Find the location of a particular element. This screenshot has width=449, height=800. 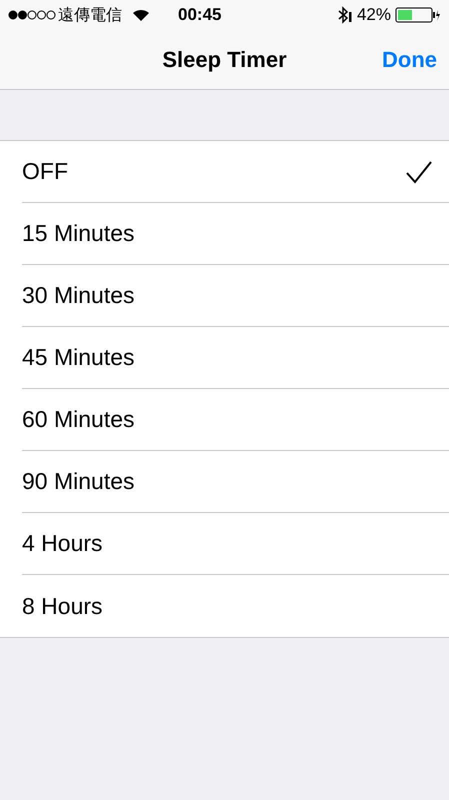

wifi-icon is located at coordinates (141, 15).